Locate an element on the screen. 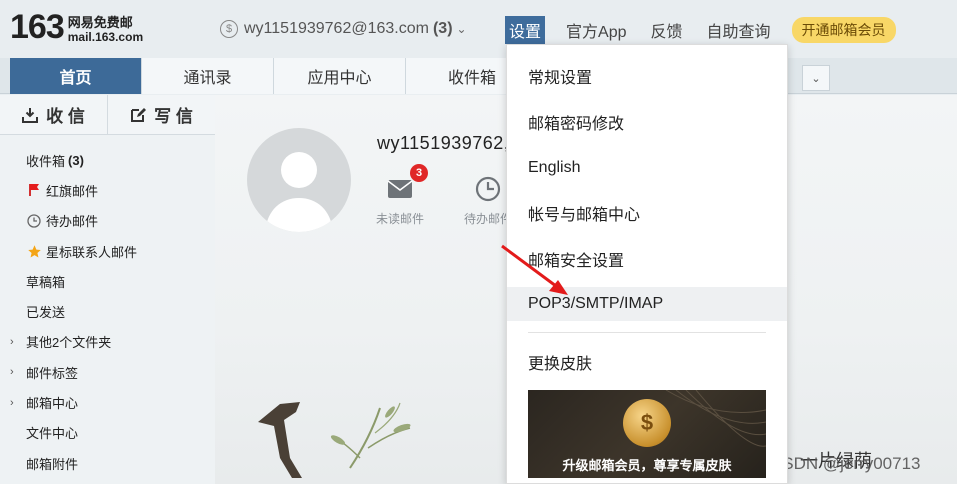  menu-item-security-settings: 邮箱安全设置 is located at coordinates (647, 259).